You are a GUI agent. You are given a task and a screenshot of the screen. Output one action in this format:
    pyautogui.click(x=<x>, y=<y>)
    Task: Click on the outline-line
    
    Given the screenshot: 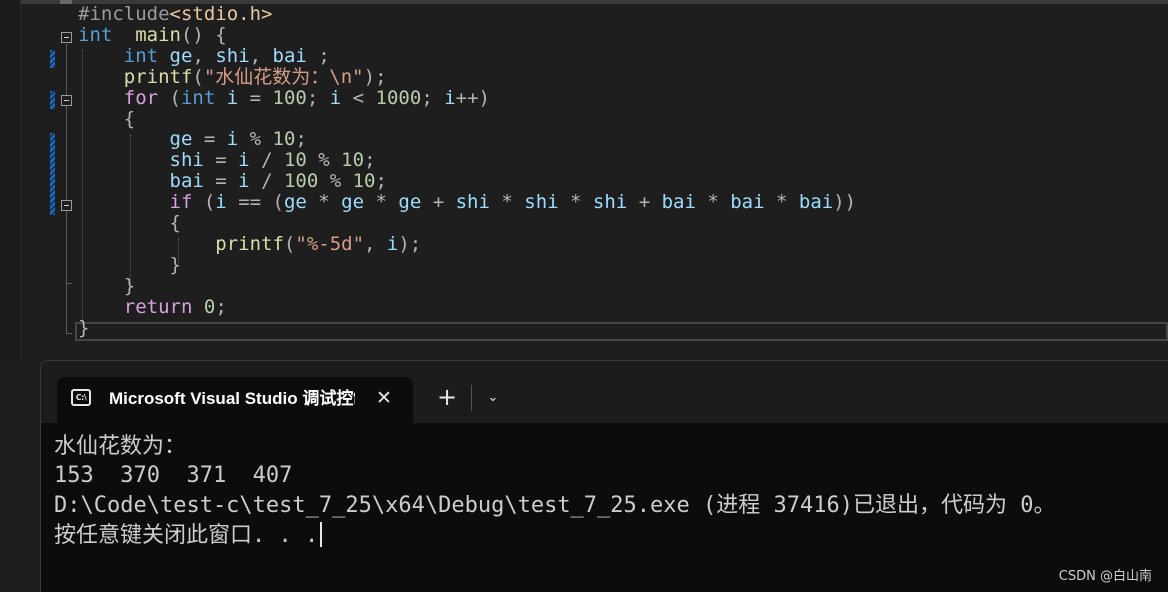 What is the action you would take?
    pyautogui.click(x=66, y=189)
    